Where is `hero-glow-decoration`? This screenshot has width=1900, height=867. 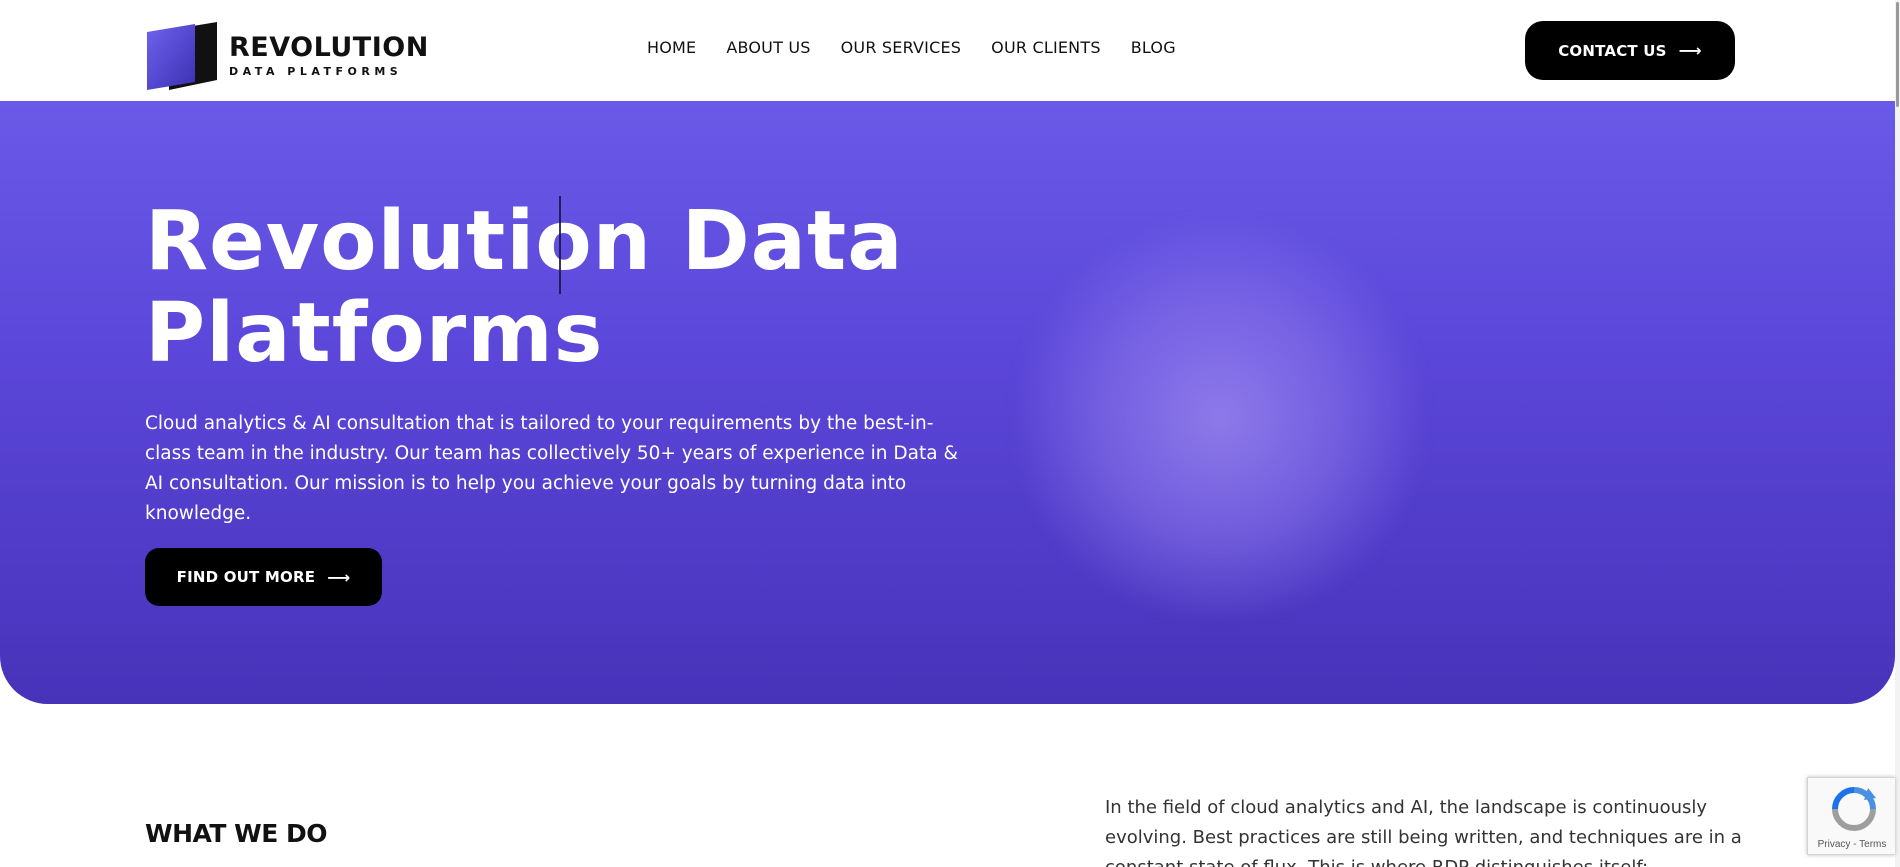
hero-glow-decoration is located at coordinates (1220, 418).